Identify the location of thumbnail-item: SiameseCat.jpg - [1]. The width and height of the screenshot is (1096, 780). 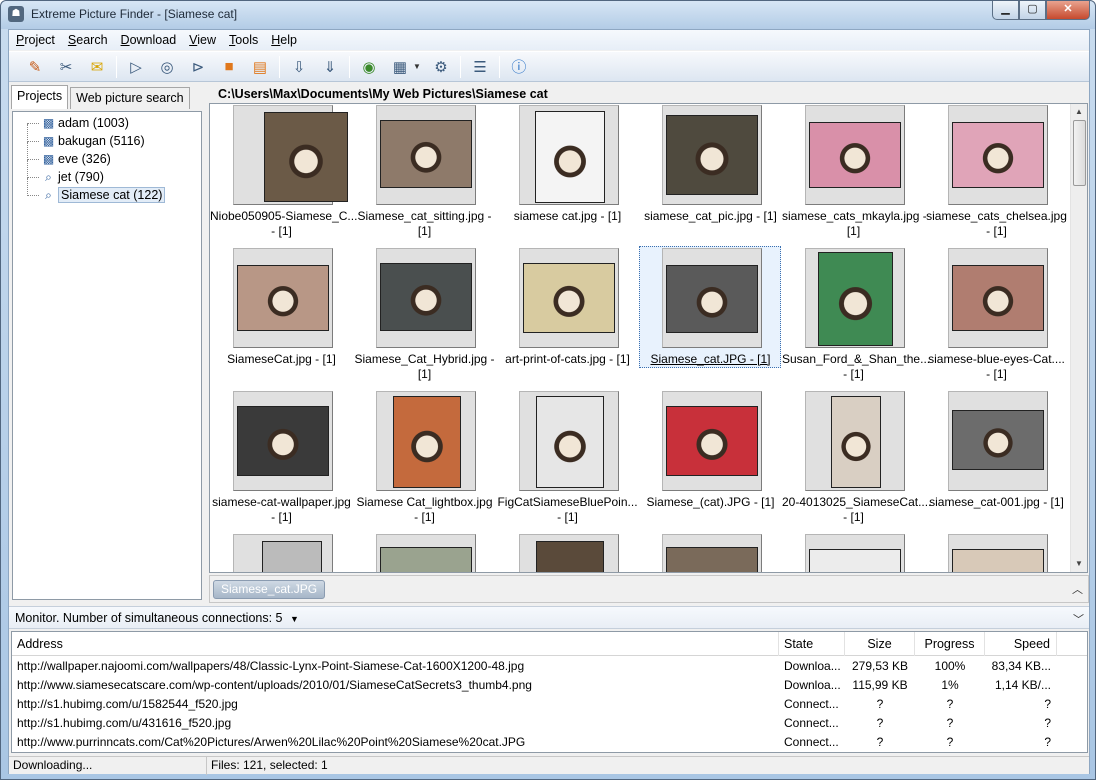
(281, 318).